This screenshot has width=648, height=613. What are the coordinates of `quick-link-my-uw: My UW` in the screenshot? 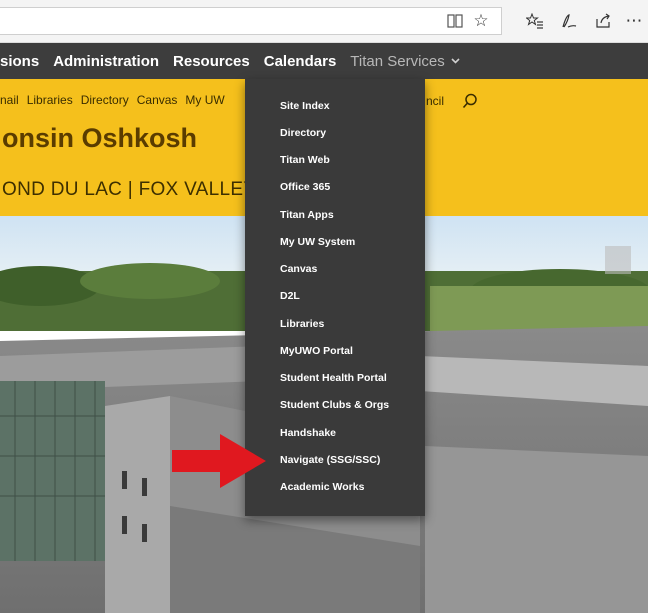 It's located at (204, 100).